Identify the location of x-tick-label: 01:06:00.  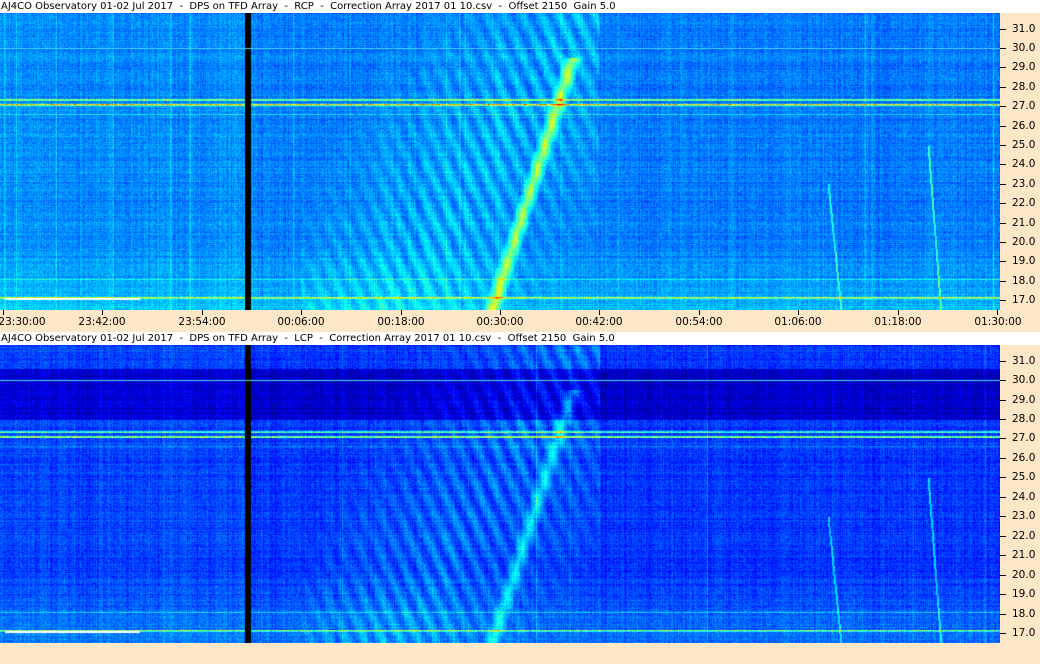
(798, 322).